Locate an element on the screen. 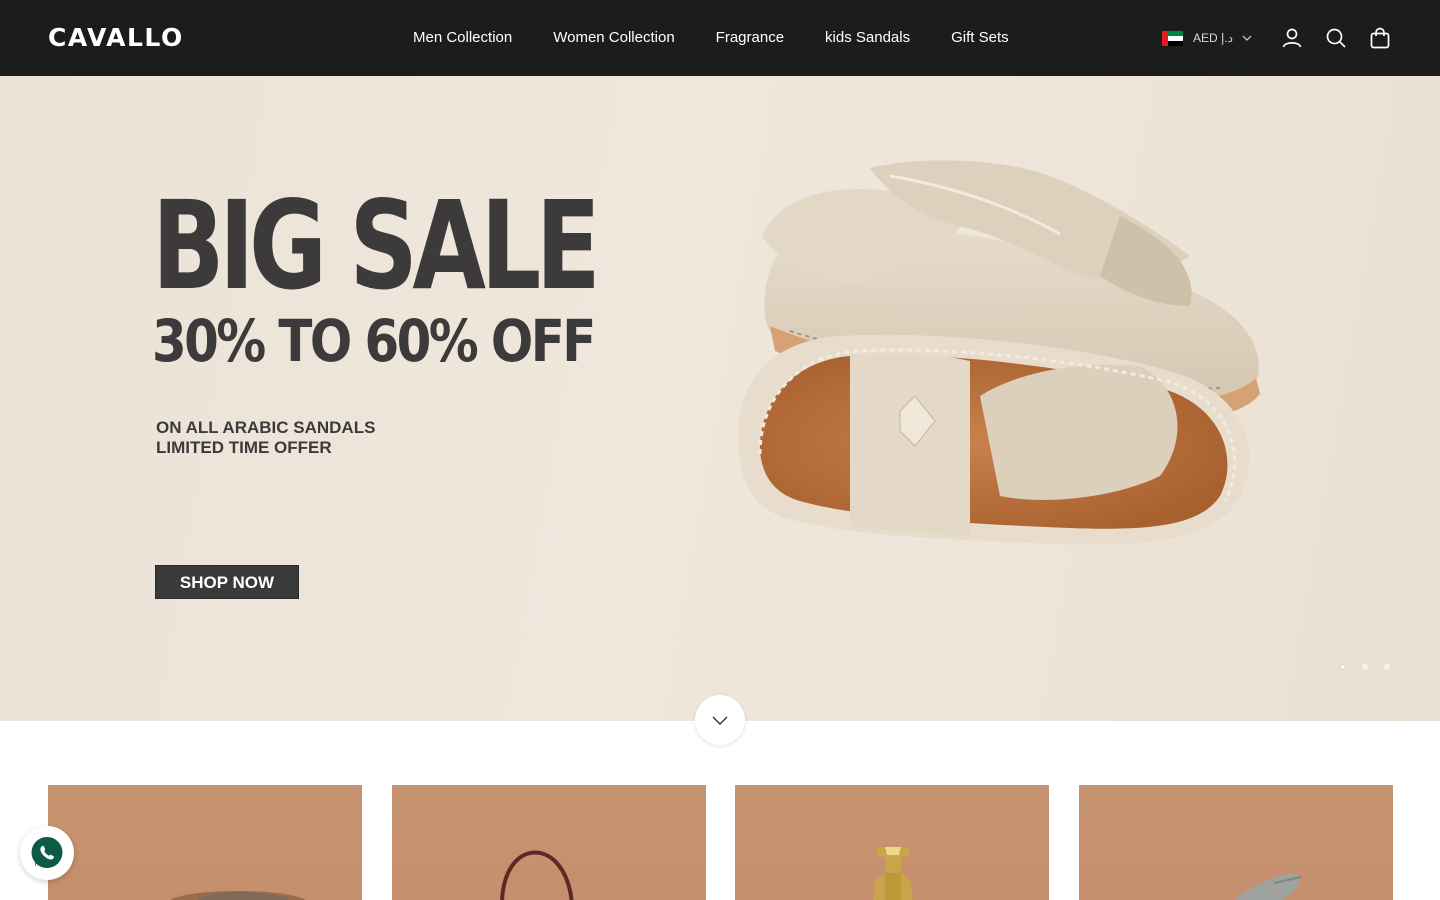 The height and width of the screenshot is (900, 1440). search-icon is located at coordinates (1336, 38).